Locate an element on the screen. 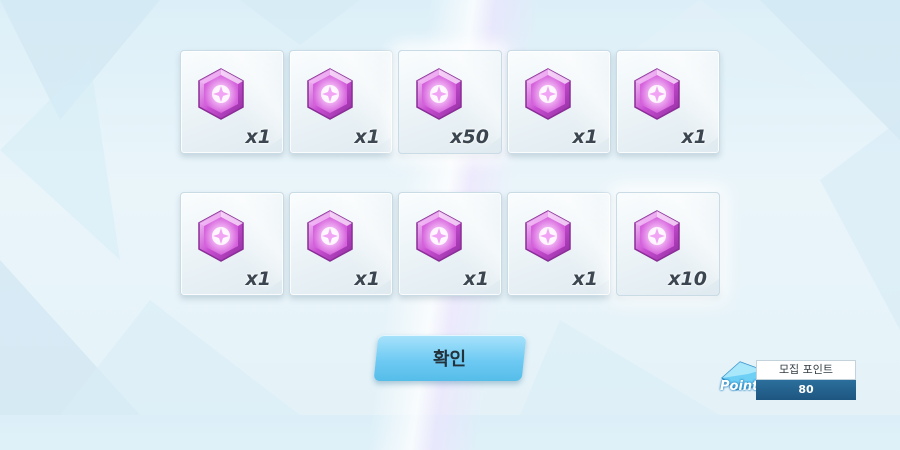 This screenshot has width=900, height=450. reward-card: x10 is located at coordinates (668, 244).